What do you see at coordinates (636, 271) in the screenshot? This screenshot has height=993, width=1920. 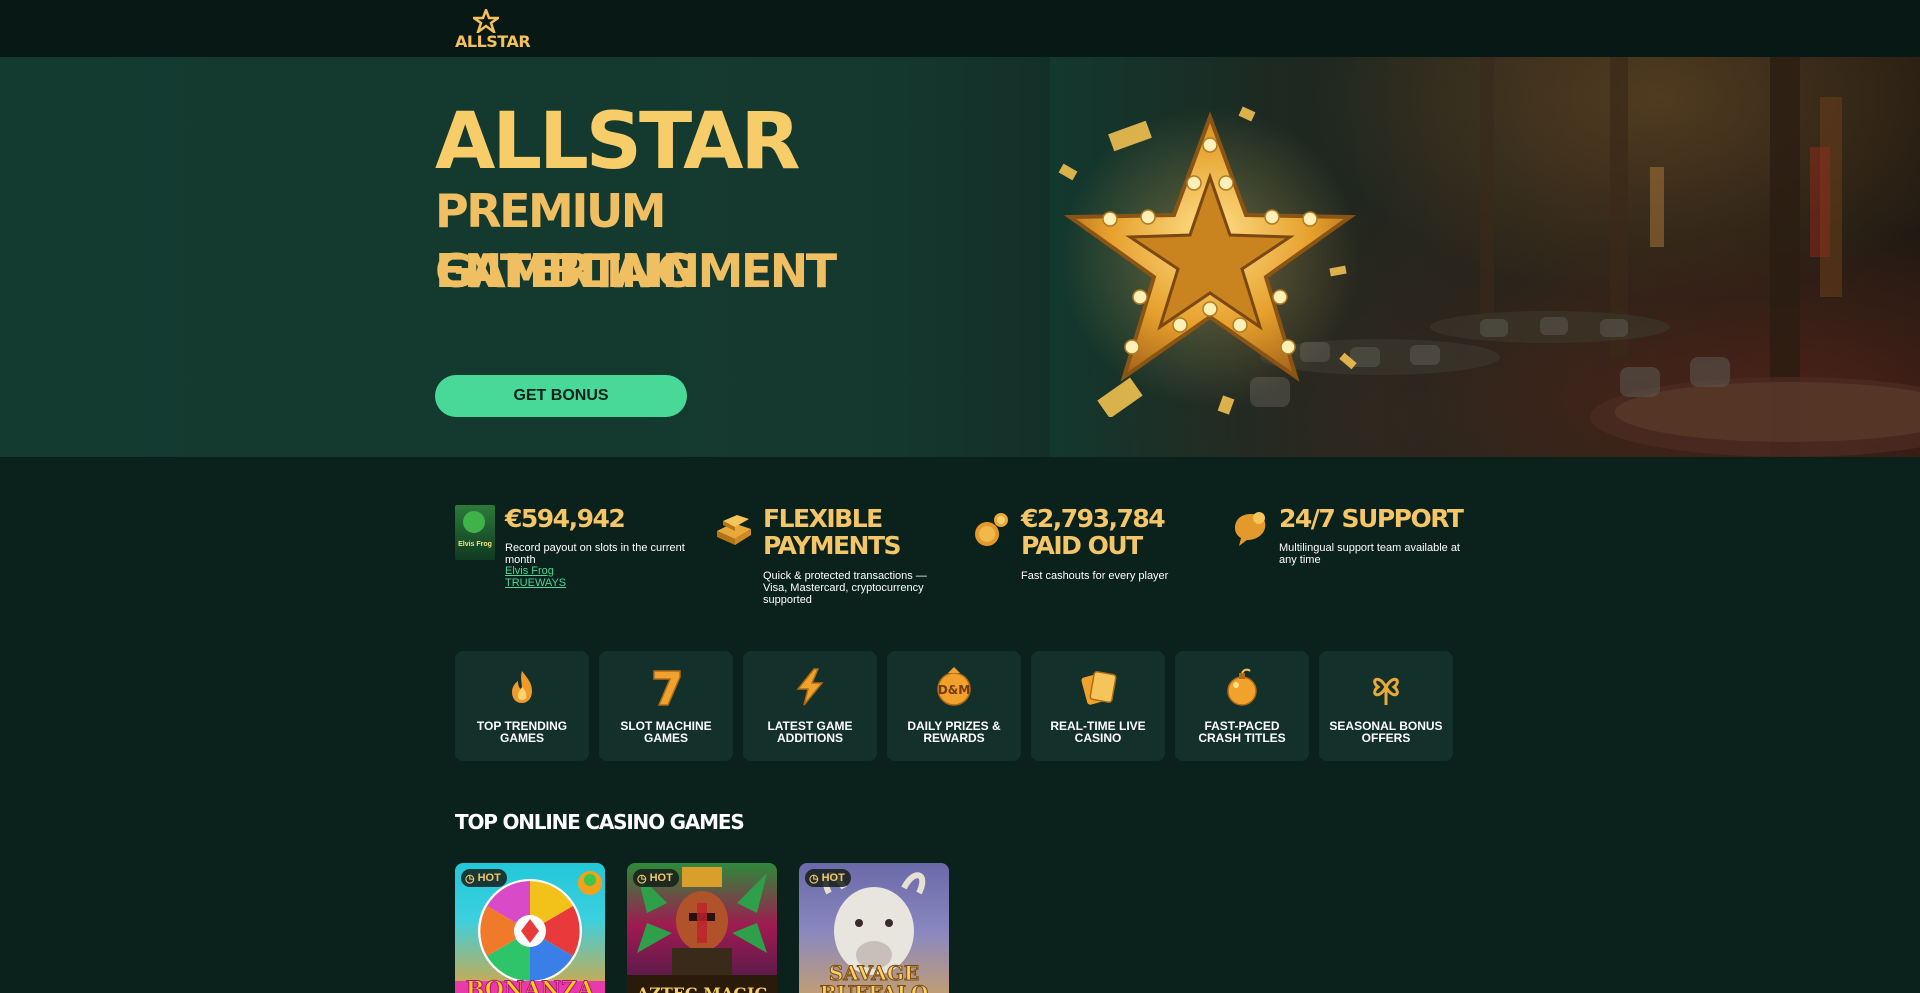 I see `hero-subtitle-line-2: ENTERTAINMENT` at bounding box center [636, 271].